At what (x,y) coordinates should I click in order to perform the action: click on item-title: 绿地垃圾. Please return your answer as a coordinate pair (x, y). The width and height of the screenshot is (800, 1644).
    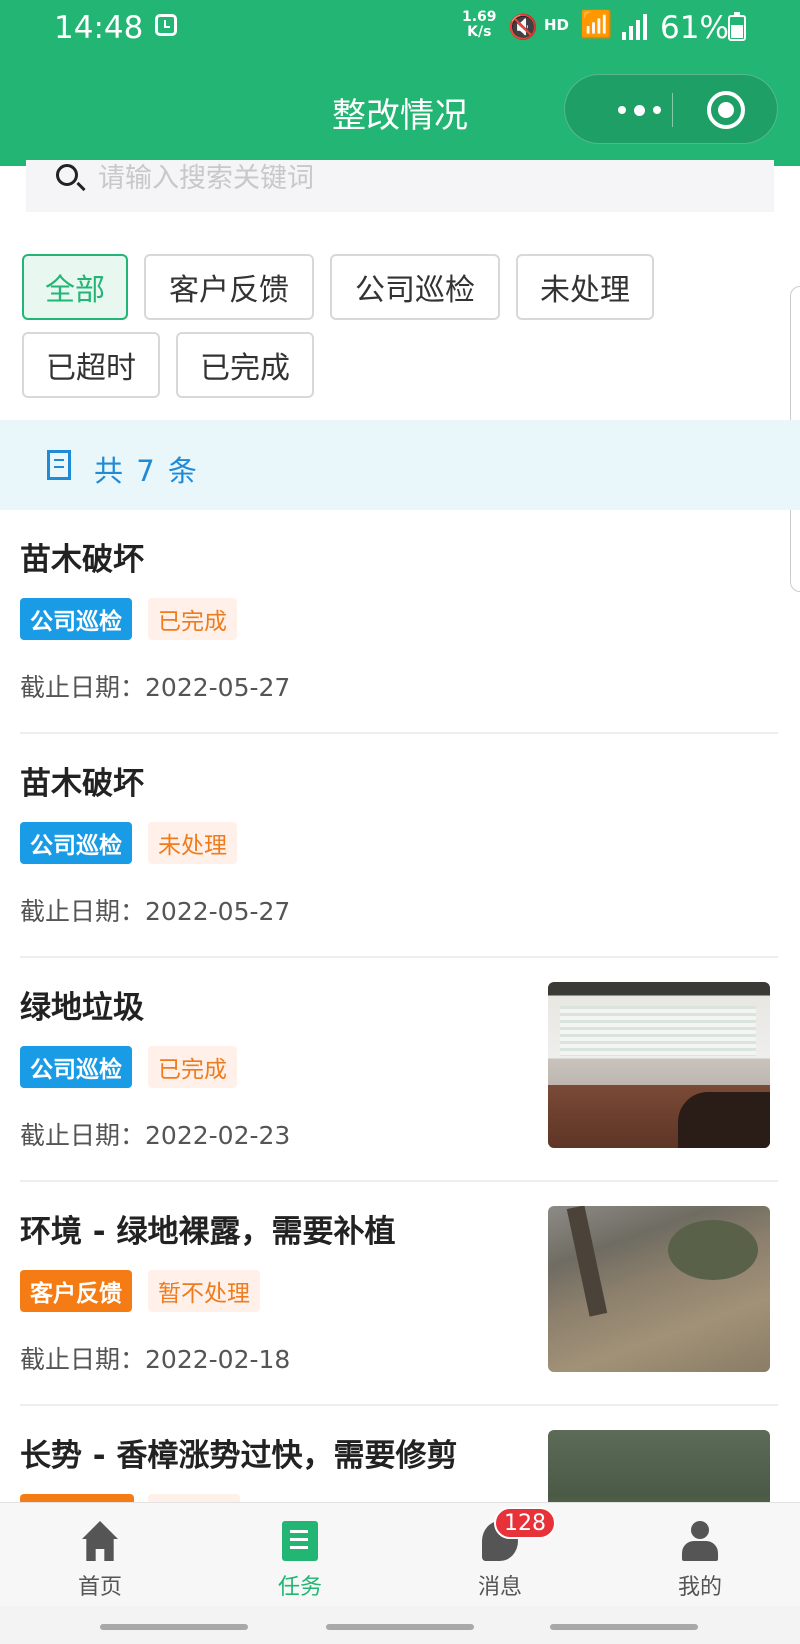
    Looking at the image, I should click on (82, 1008).